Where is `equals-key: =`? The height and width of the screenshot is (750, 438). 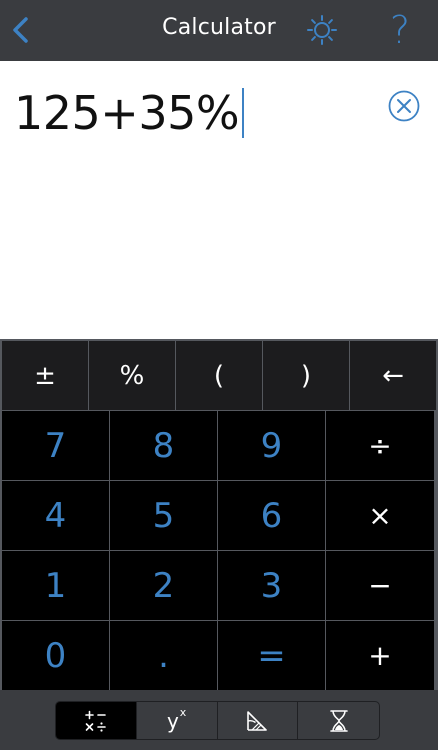
equals-key: = is located at coordinates (271, 655).